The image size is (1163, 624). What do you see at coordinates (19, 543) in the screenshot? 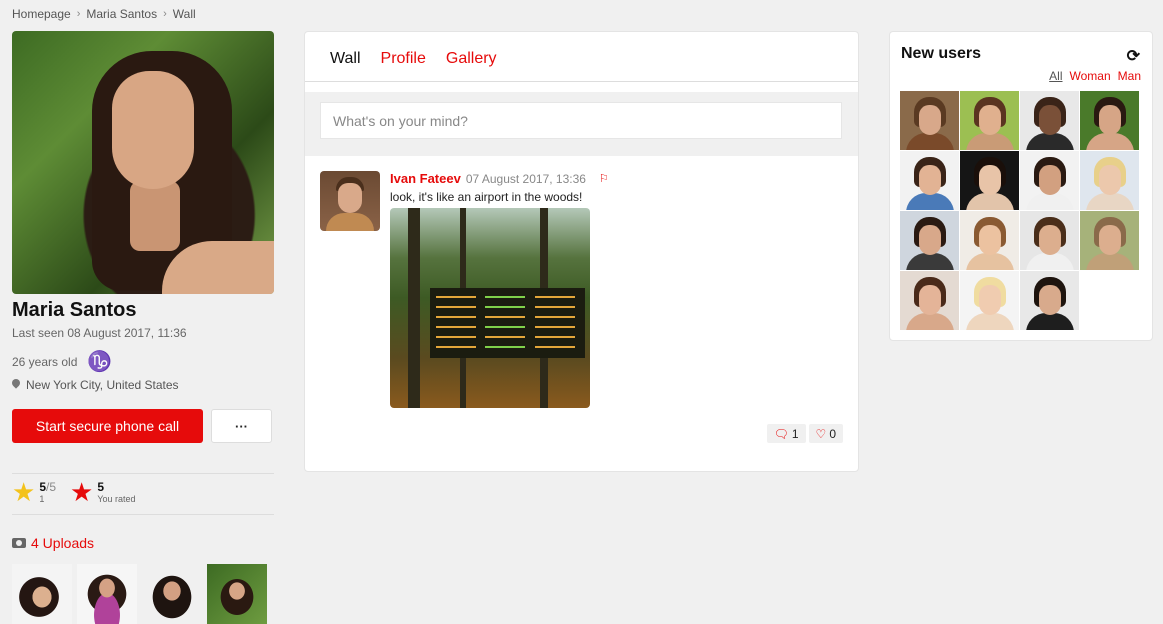
I see `camera-icon` at bounding box center [19, 543].